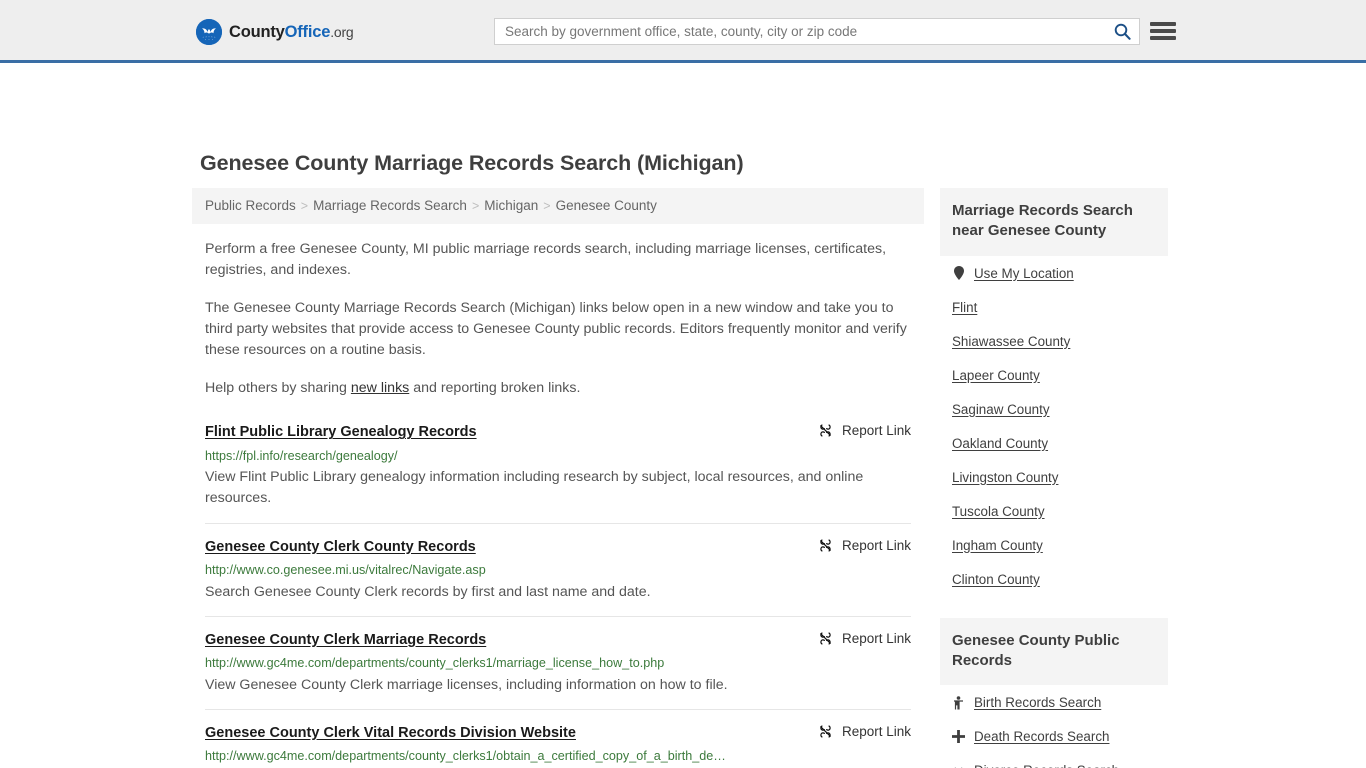 The width and height of the screenshot is (1366, 768). I want to click on sidebar-item-oakland-county: Oakland County, so click(1054, 443).